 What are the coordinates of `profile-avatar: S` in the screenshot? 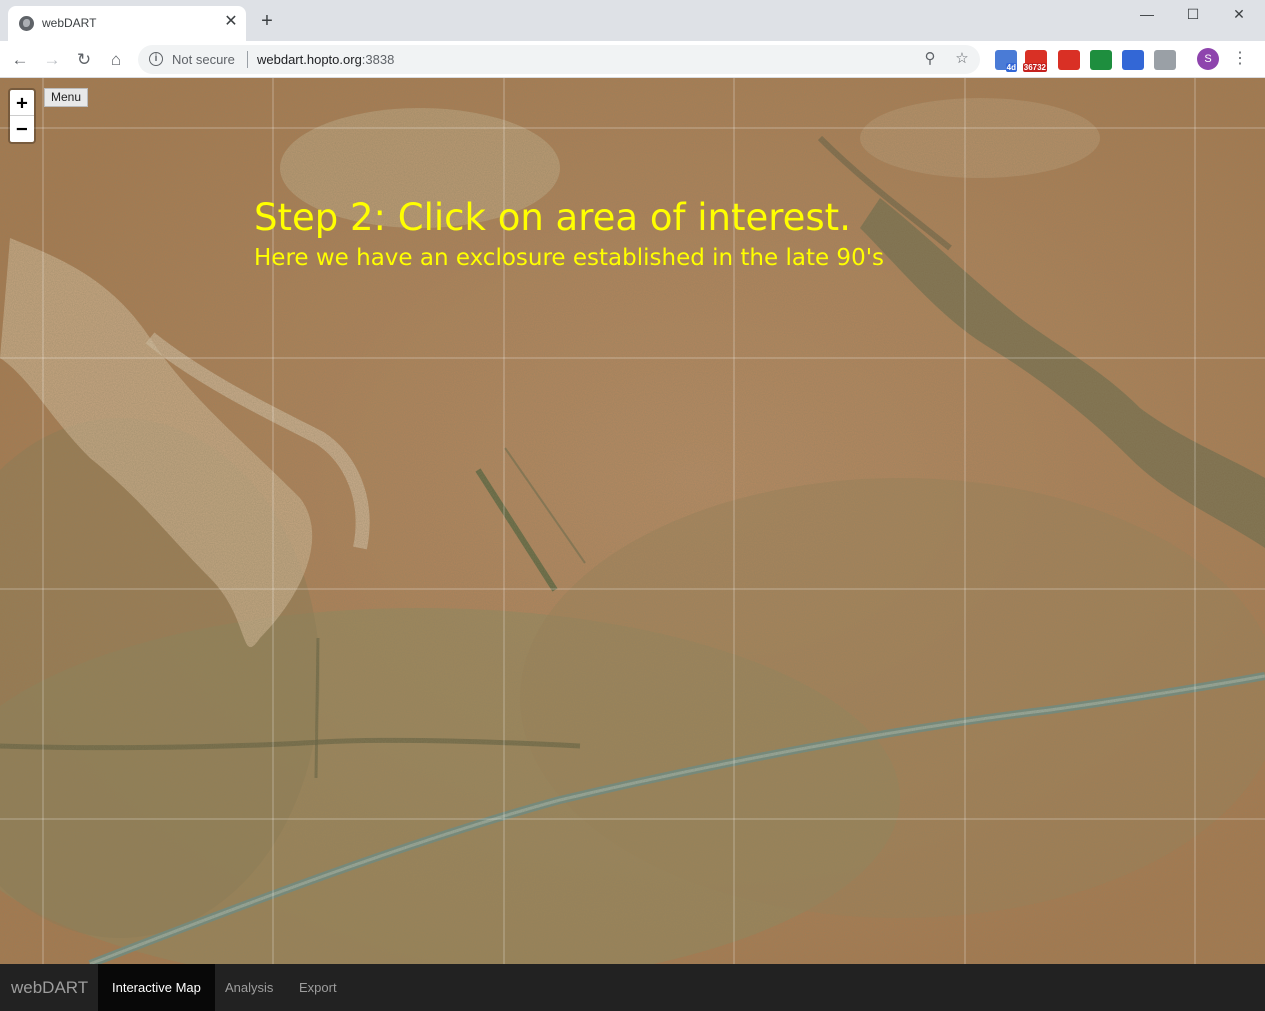 It's located at (1208, 59).